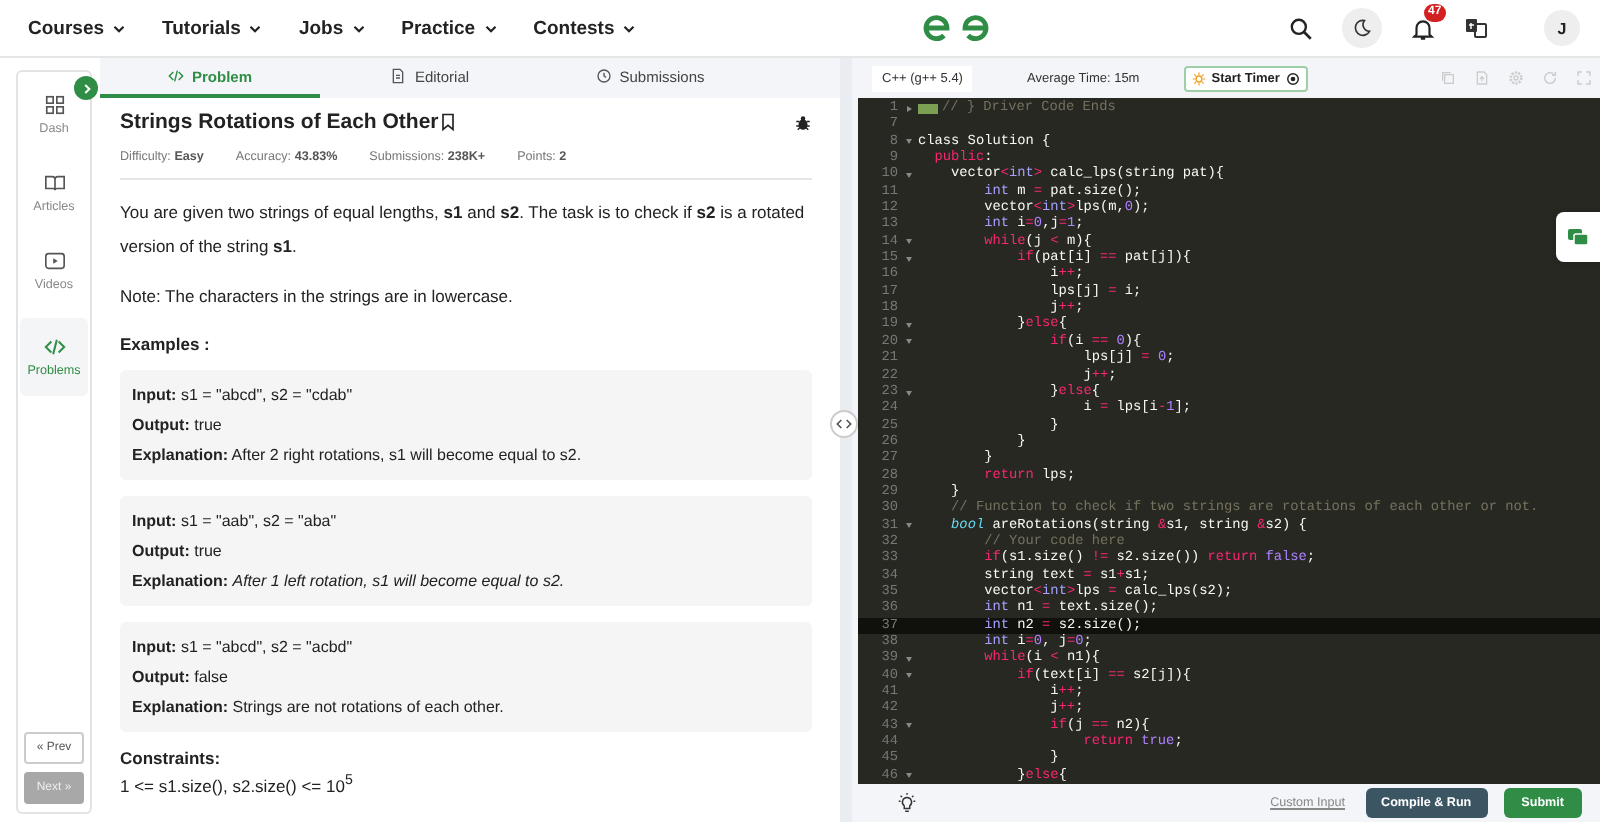  I want to click on sun-icon, so click(1198, 78).